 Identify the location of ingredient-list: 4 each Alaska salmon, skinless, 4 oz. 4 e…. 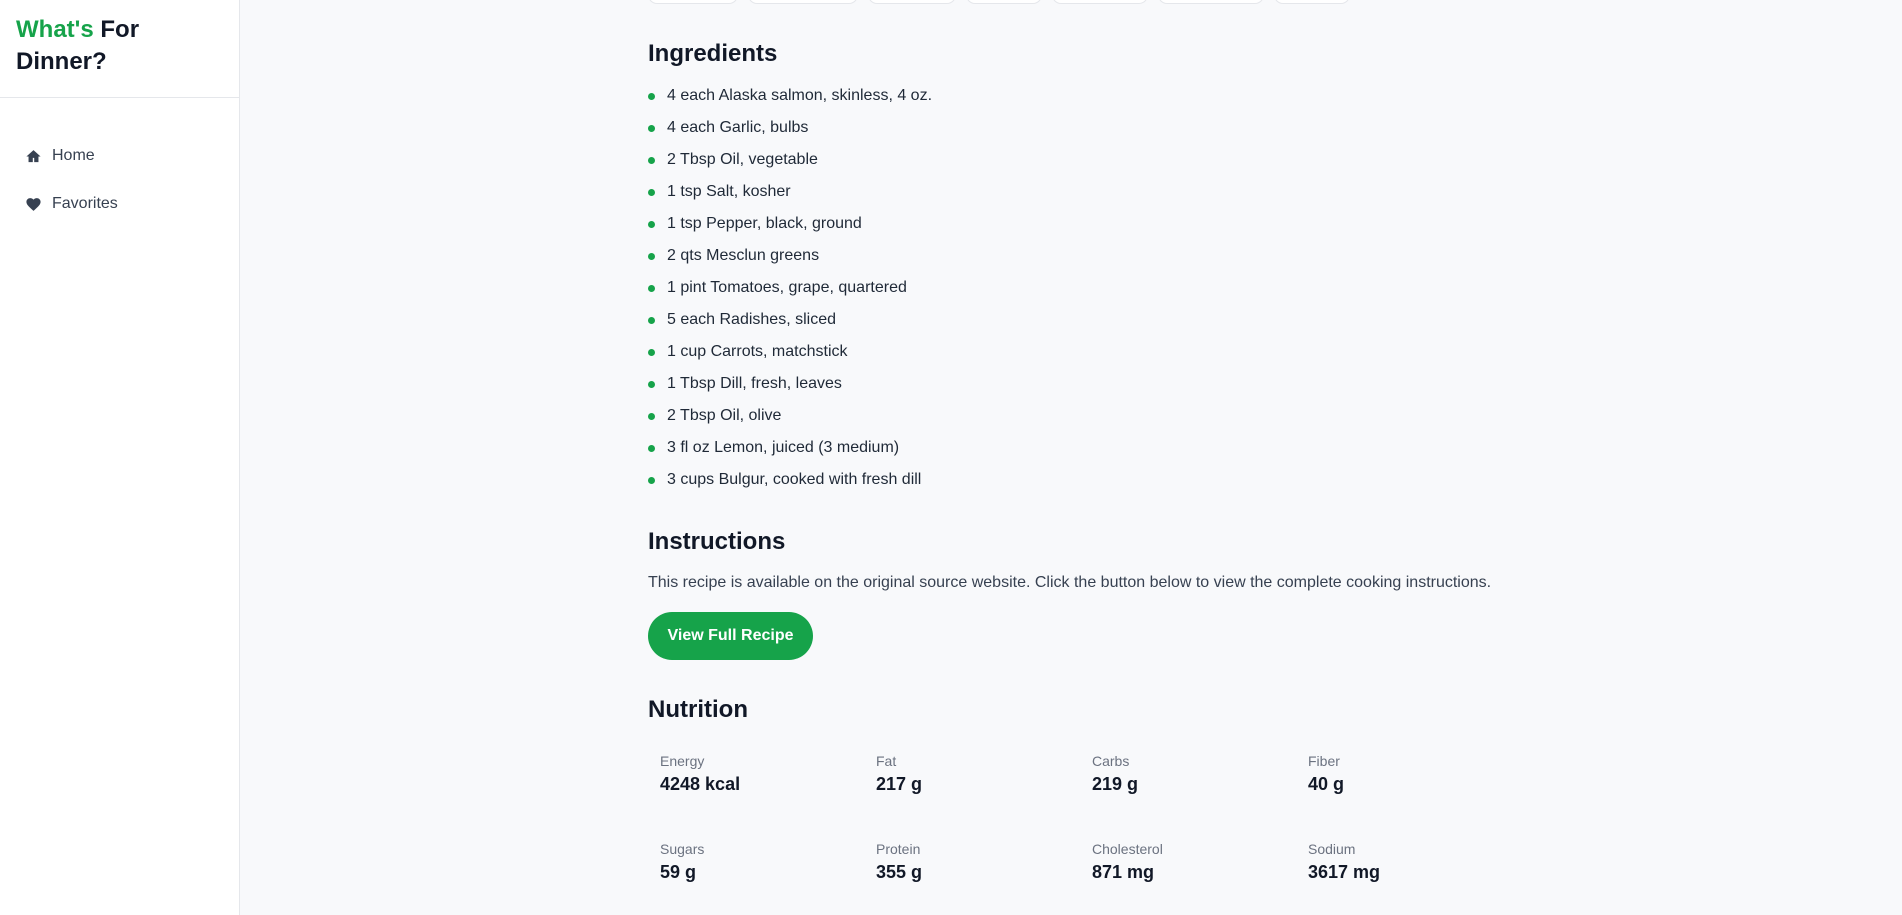
(790, 288).